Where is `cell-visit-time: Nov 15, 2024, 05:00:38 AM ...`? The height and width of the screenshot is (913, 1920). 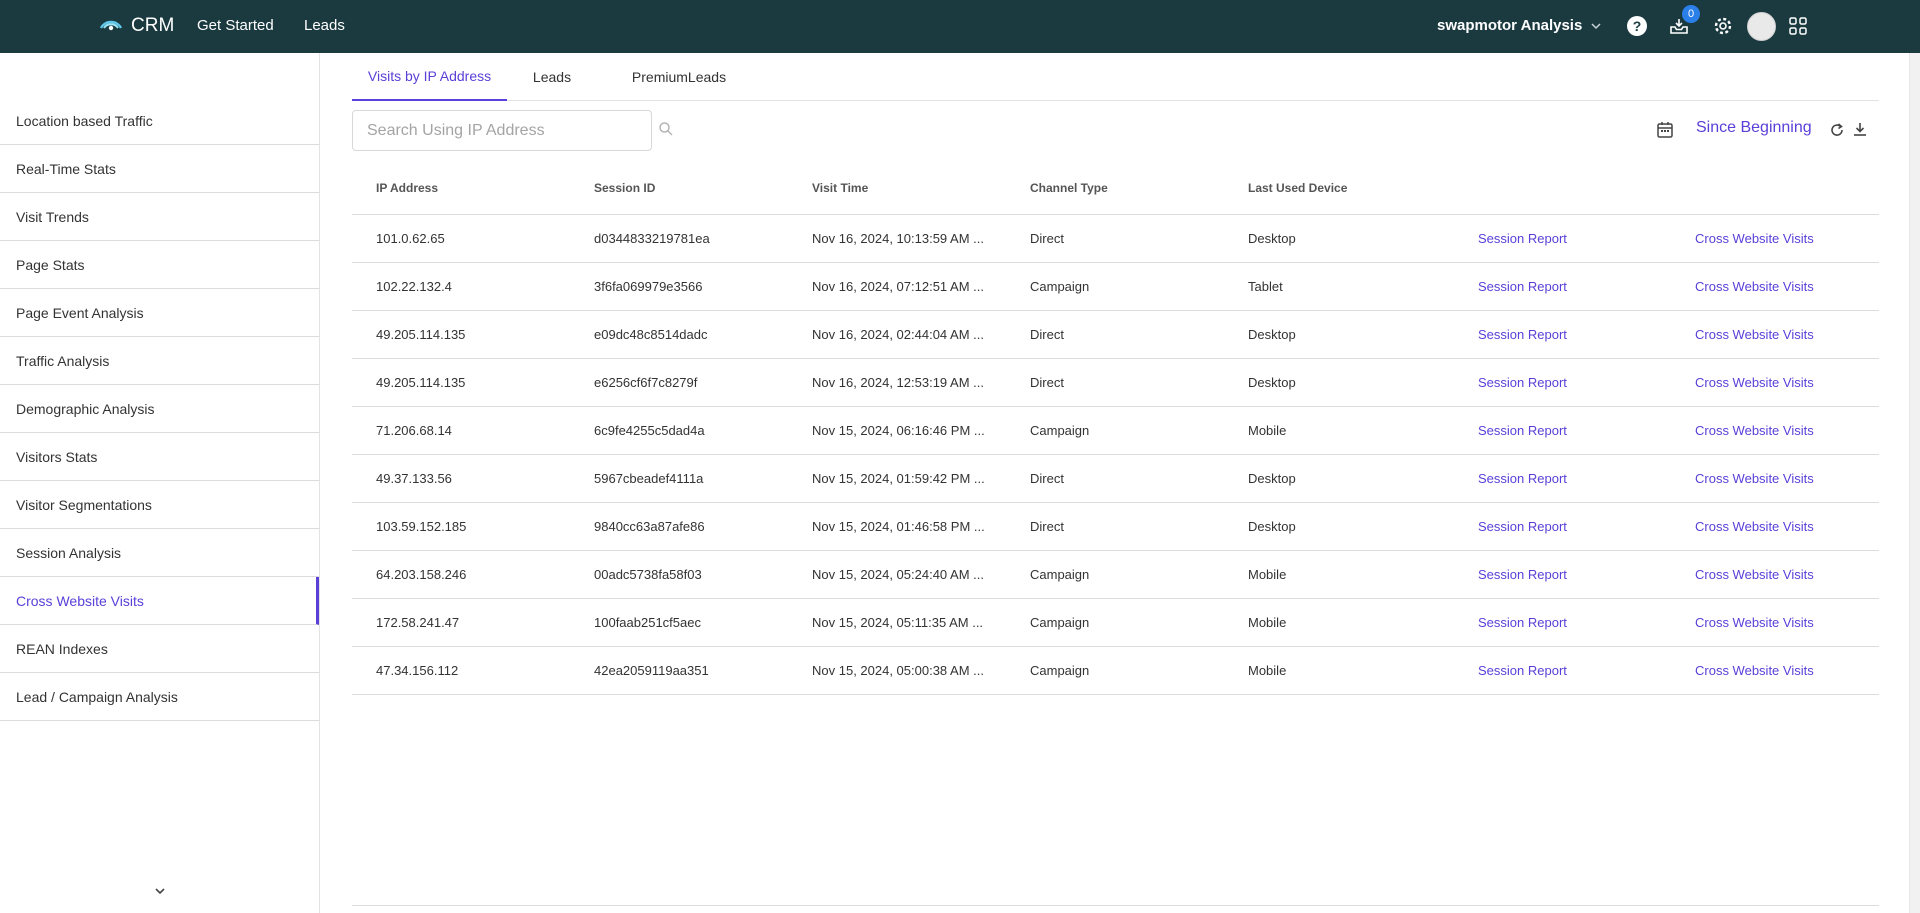
cell-visit-time: Nov 15, 2024, 05:00:38 AM ... is located at coordinates (898, 670).